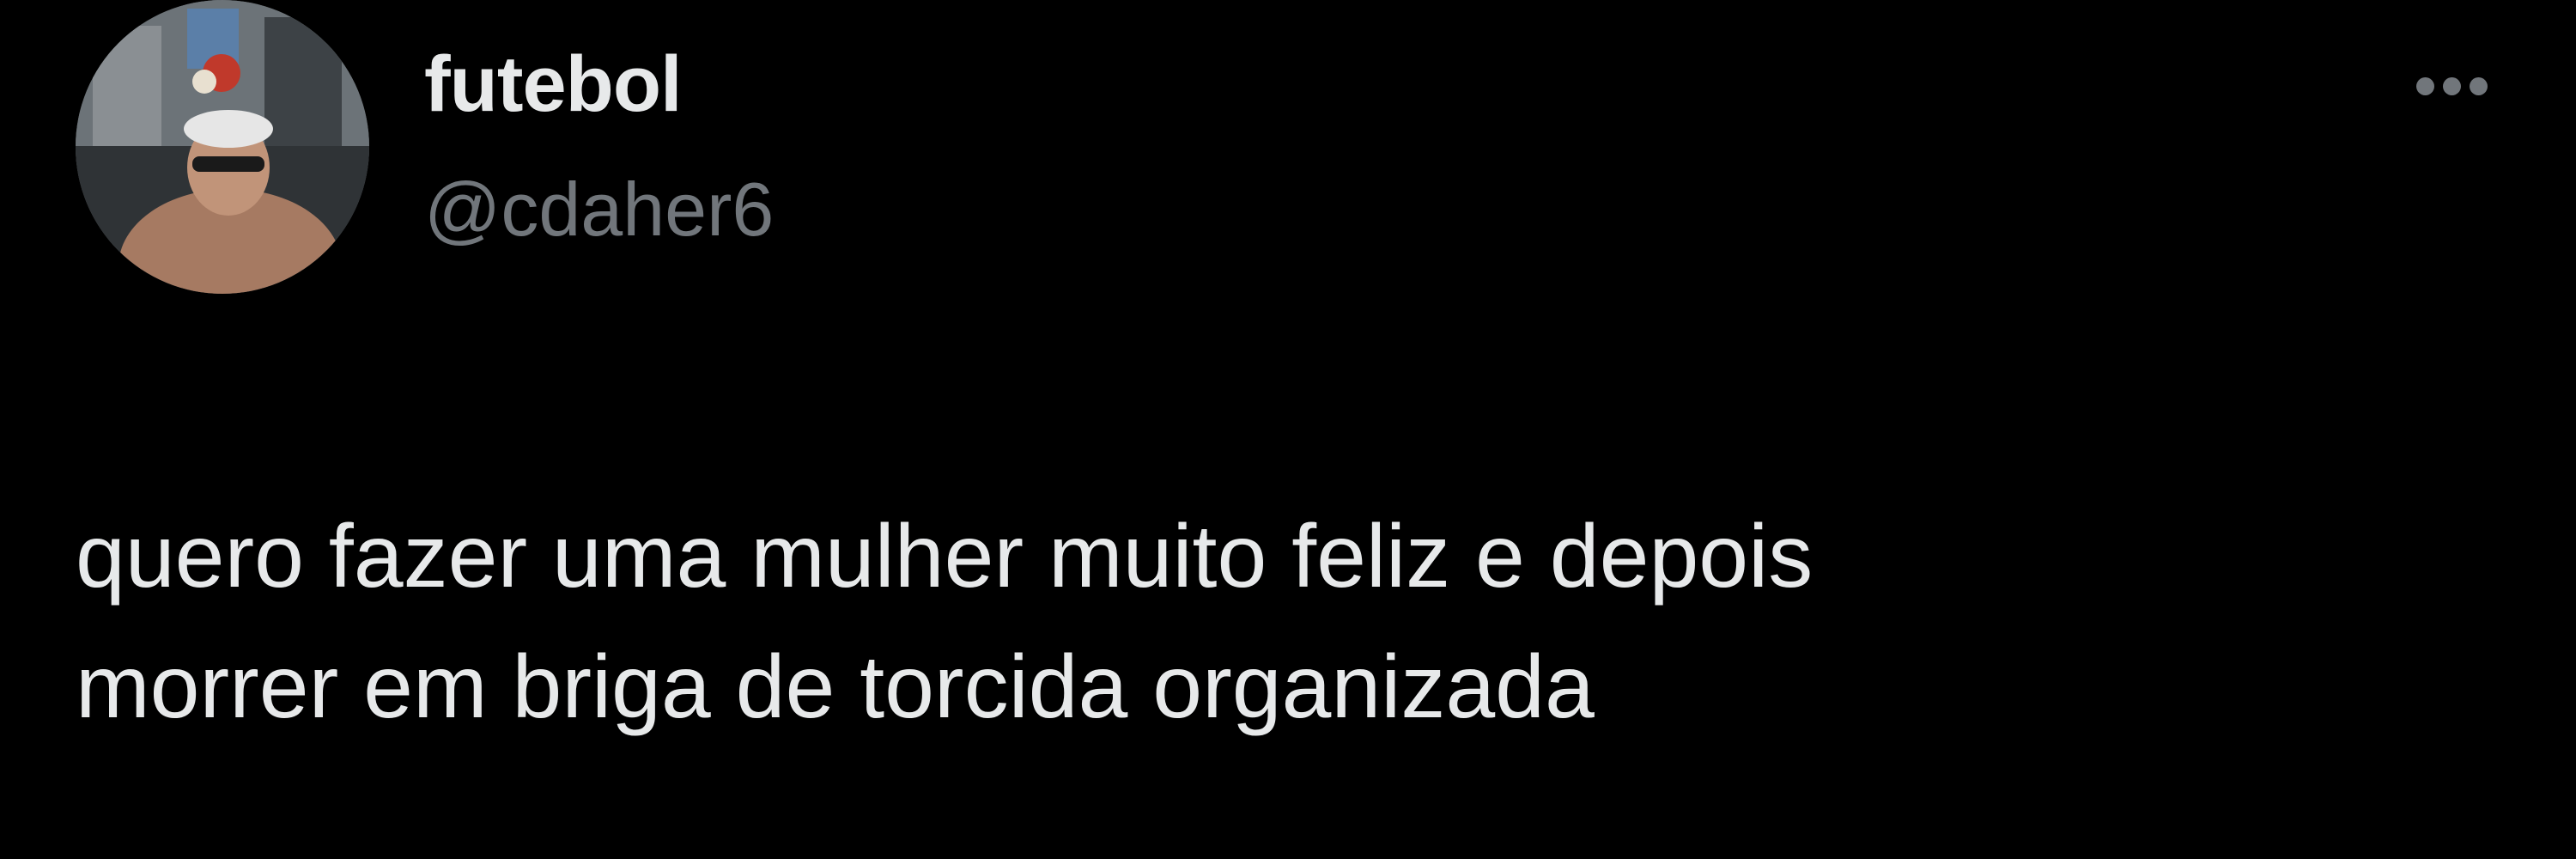  I want to click on user-handle: @cdaher6, so click(599, 210).